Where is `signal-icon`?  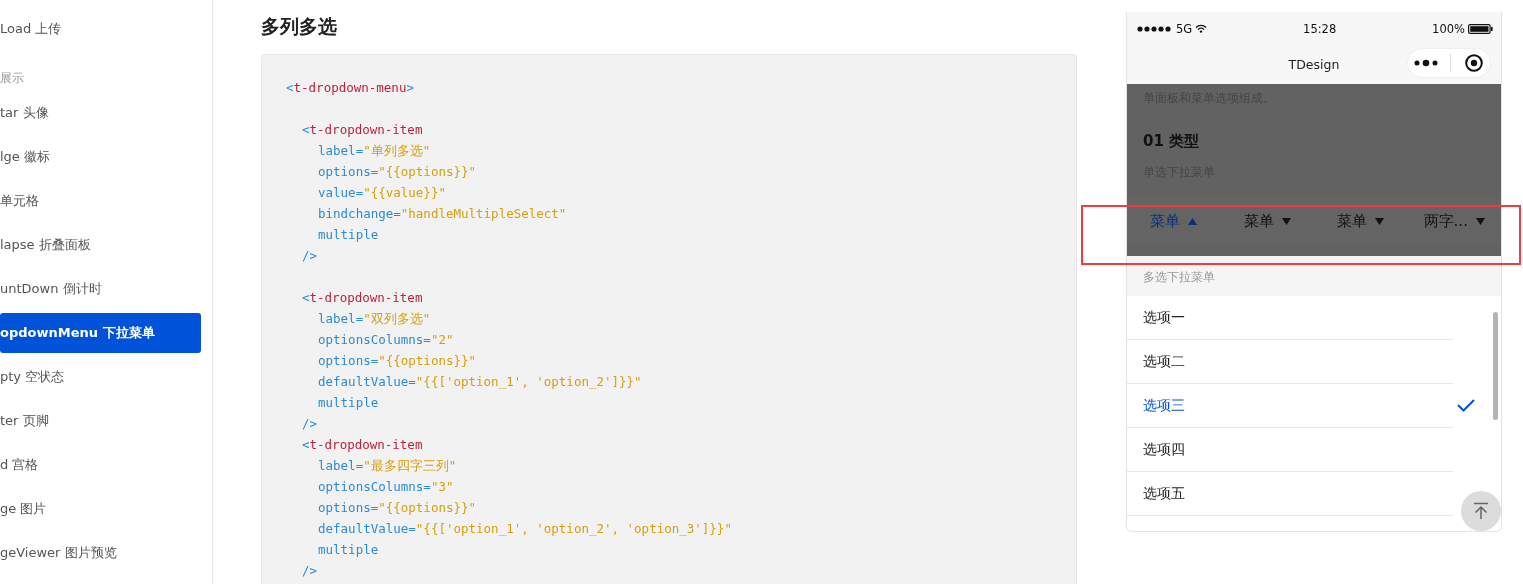
signal-icon is located at coordinates (1155, 28).